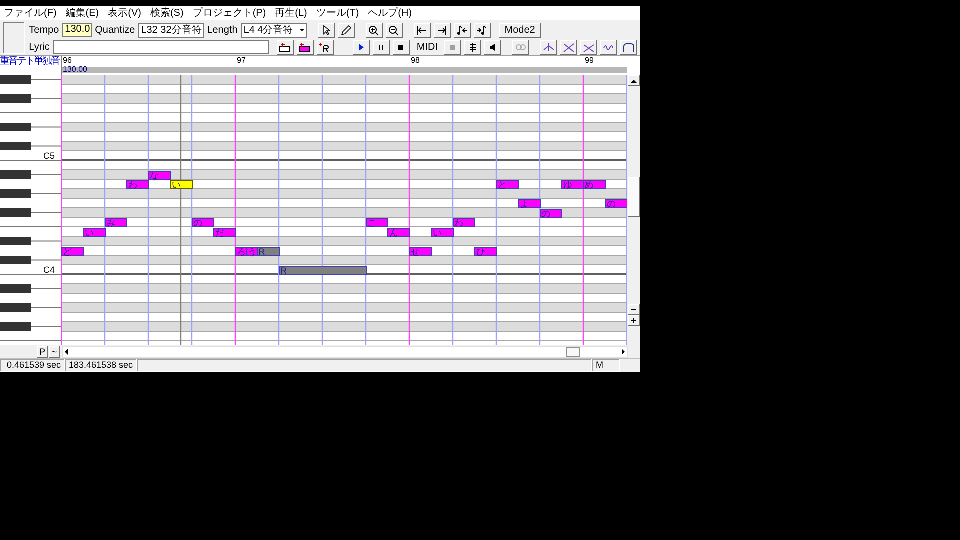 The height and width of the screenshot is (540, 960). I want to click on play-button, so click(361, 47).